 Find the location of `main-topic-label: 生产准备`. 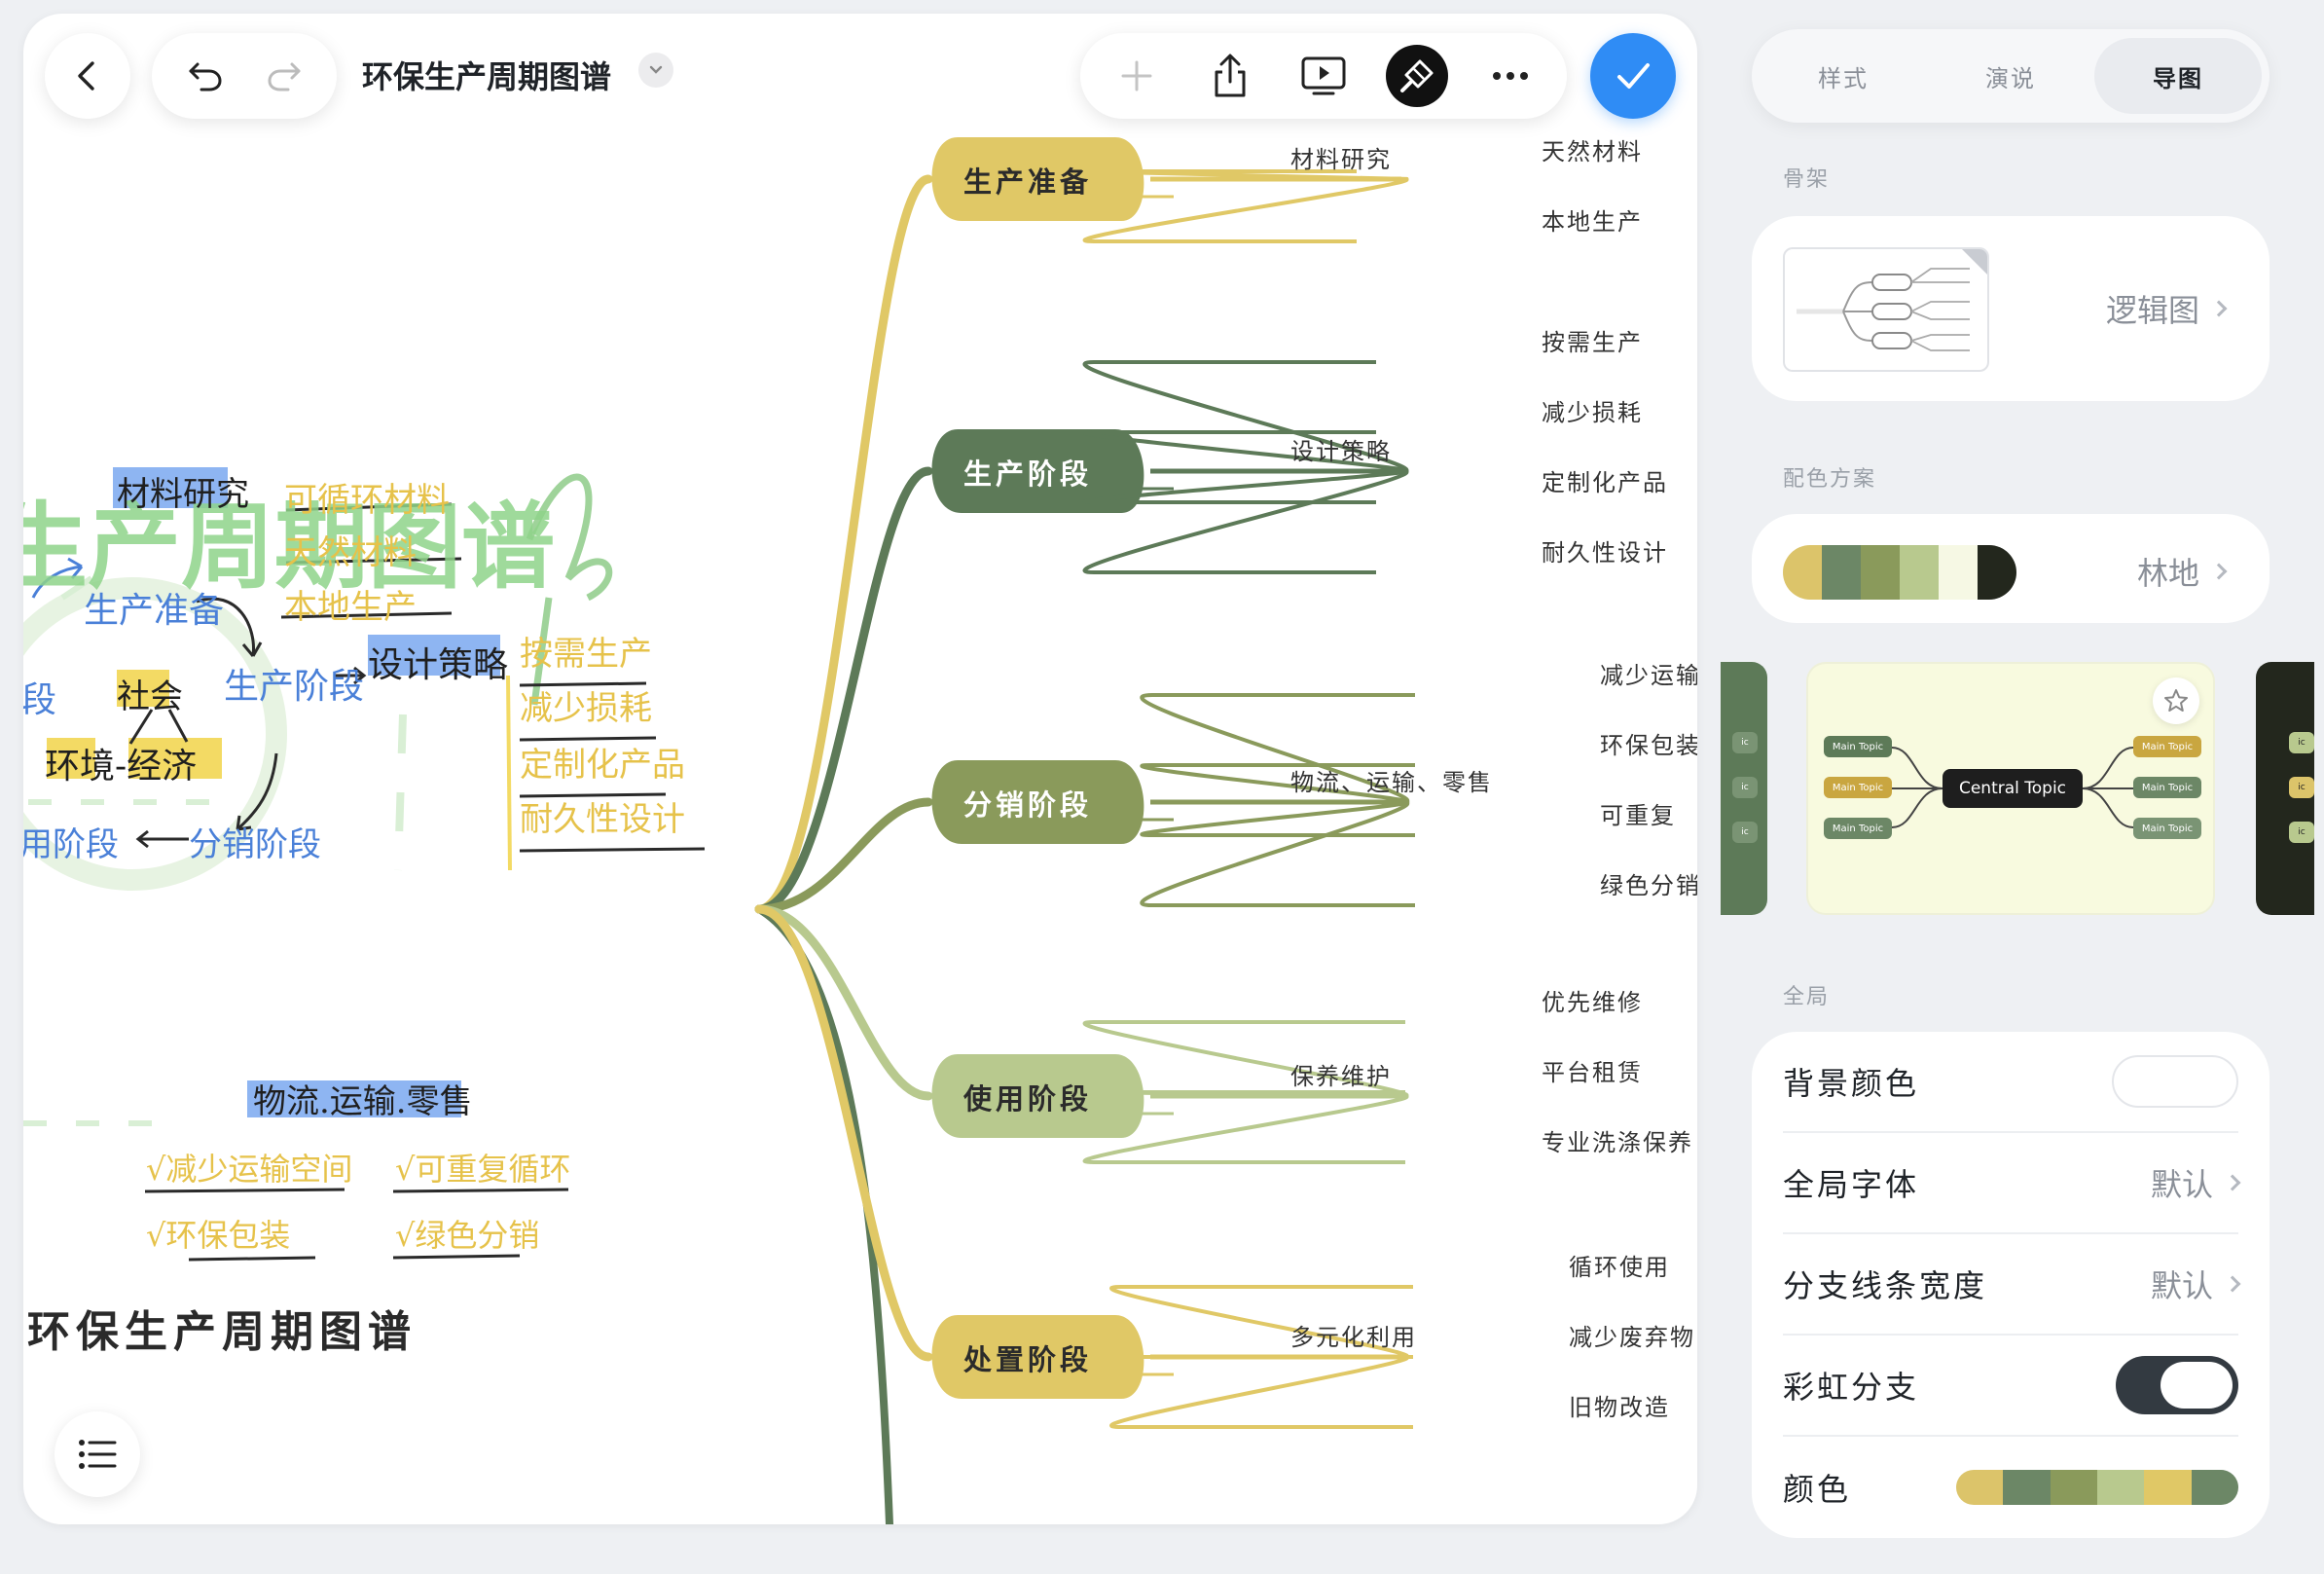

main-topic-label: 生产准备 is located at coordinates (1027, 180).